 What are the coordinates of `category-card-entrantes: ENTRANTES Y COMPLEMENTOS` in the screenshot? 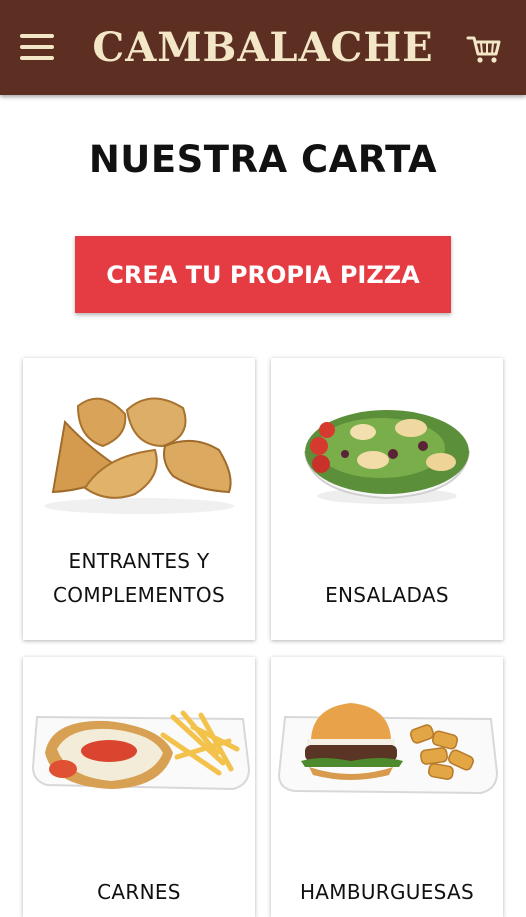 It's located at (139, 499).